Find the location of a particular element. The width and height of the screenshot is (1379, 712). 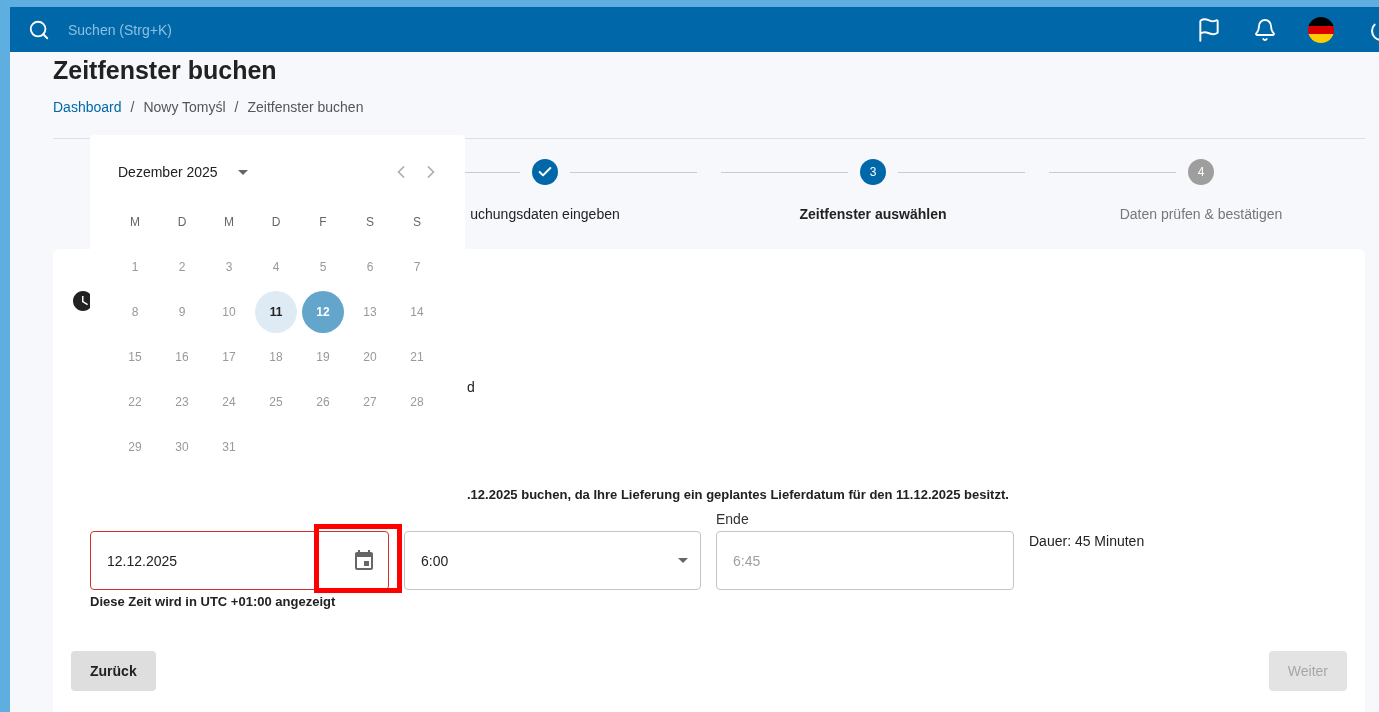

back-button: Zurück is located at coordinates (113, 671).